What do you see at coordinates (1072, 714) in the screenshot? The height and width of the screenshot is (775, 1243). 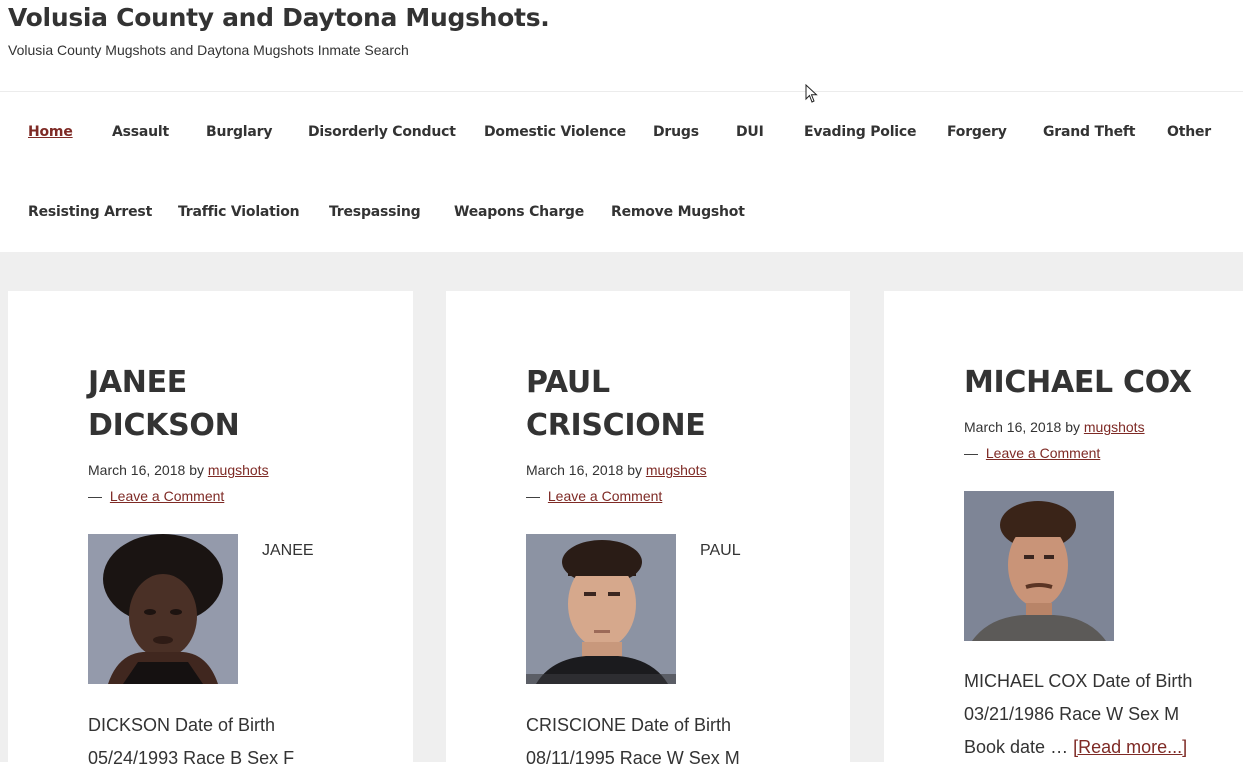 I see `excerpt-line: 03/21/1986 Race W Sex M` at bounding box center [1072, 714].